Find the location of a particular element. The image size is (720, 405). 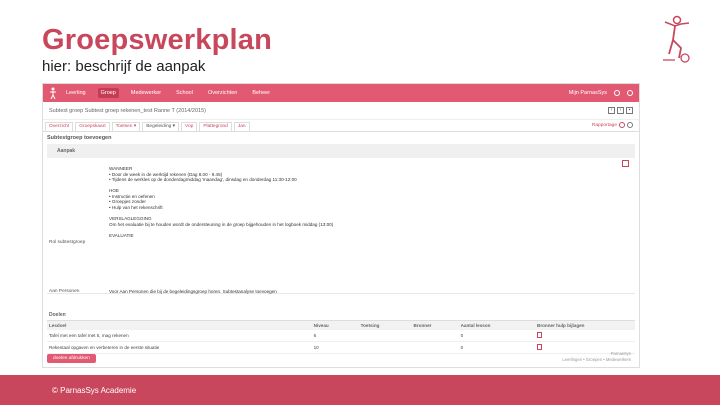

slide-subtitle: hier: beschrijf de aanpak is located at coordinates (124, 66).